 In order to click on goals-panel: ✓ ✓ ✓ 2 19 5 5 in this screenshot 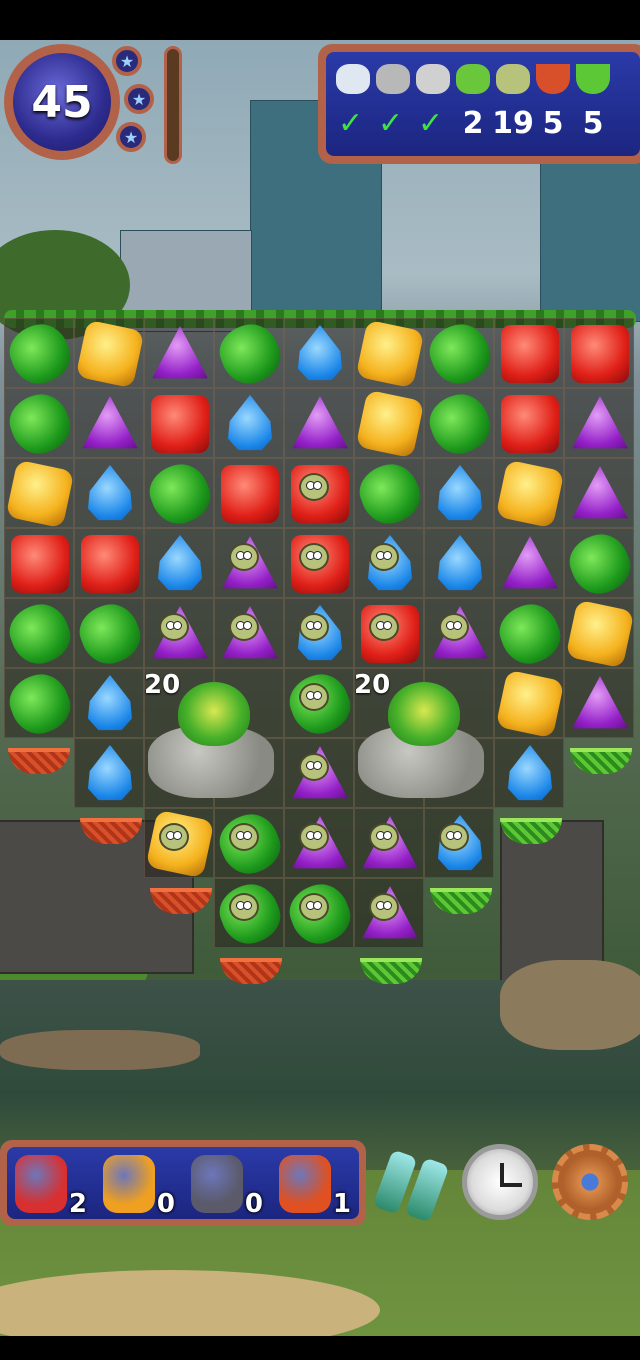, I will do `click(479, 104)`.